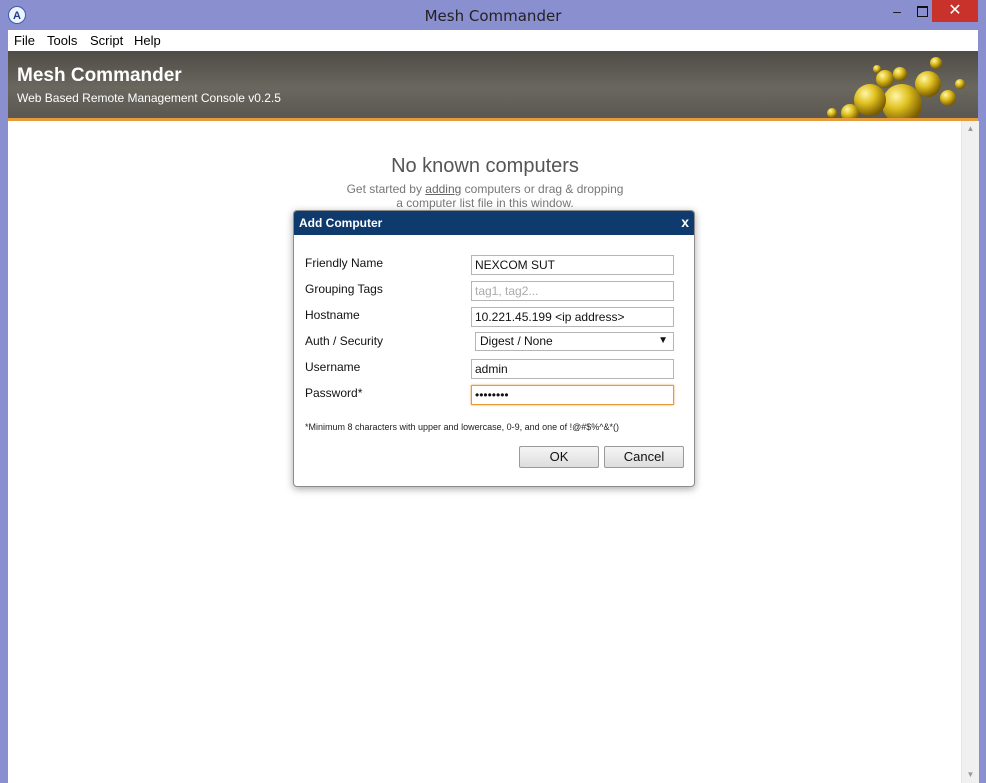  I want to click on scroll-down-arrow-icon: ▼, so click(970, 775).